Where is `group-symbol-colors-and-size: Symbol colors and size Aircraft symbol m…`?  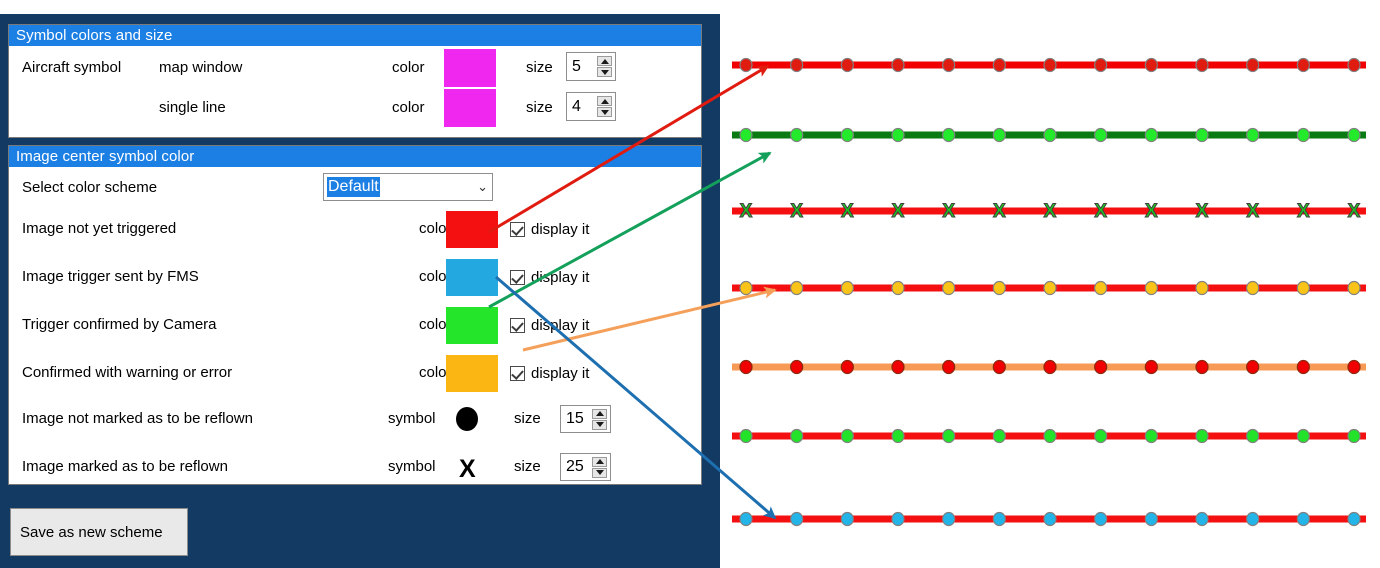
group-symbol-colors-and-size: Symbol colors and size Aircraft symbol m… is located at coordinates (355, 81).